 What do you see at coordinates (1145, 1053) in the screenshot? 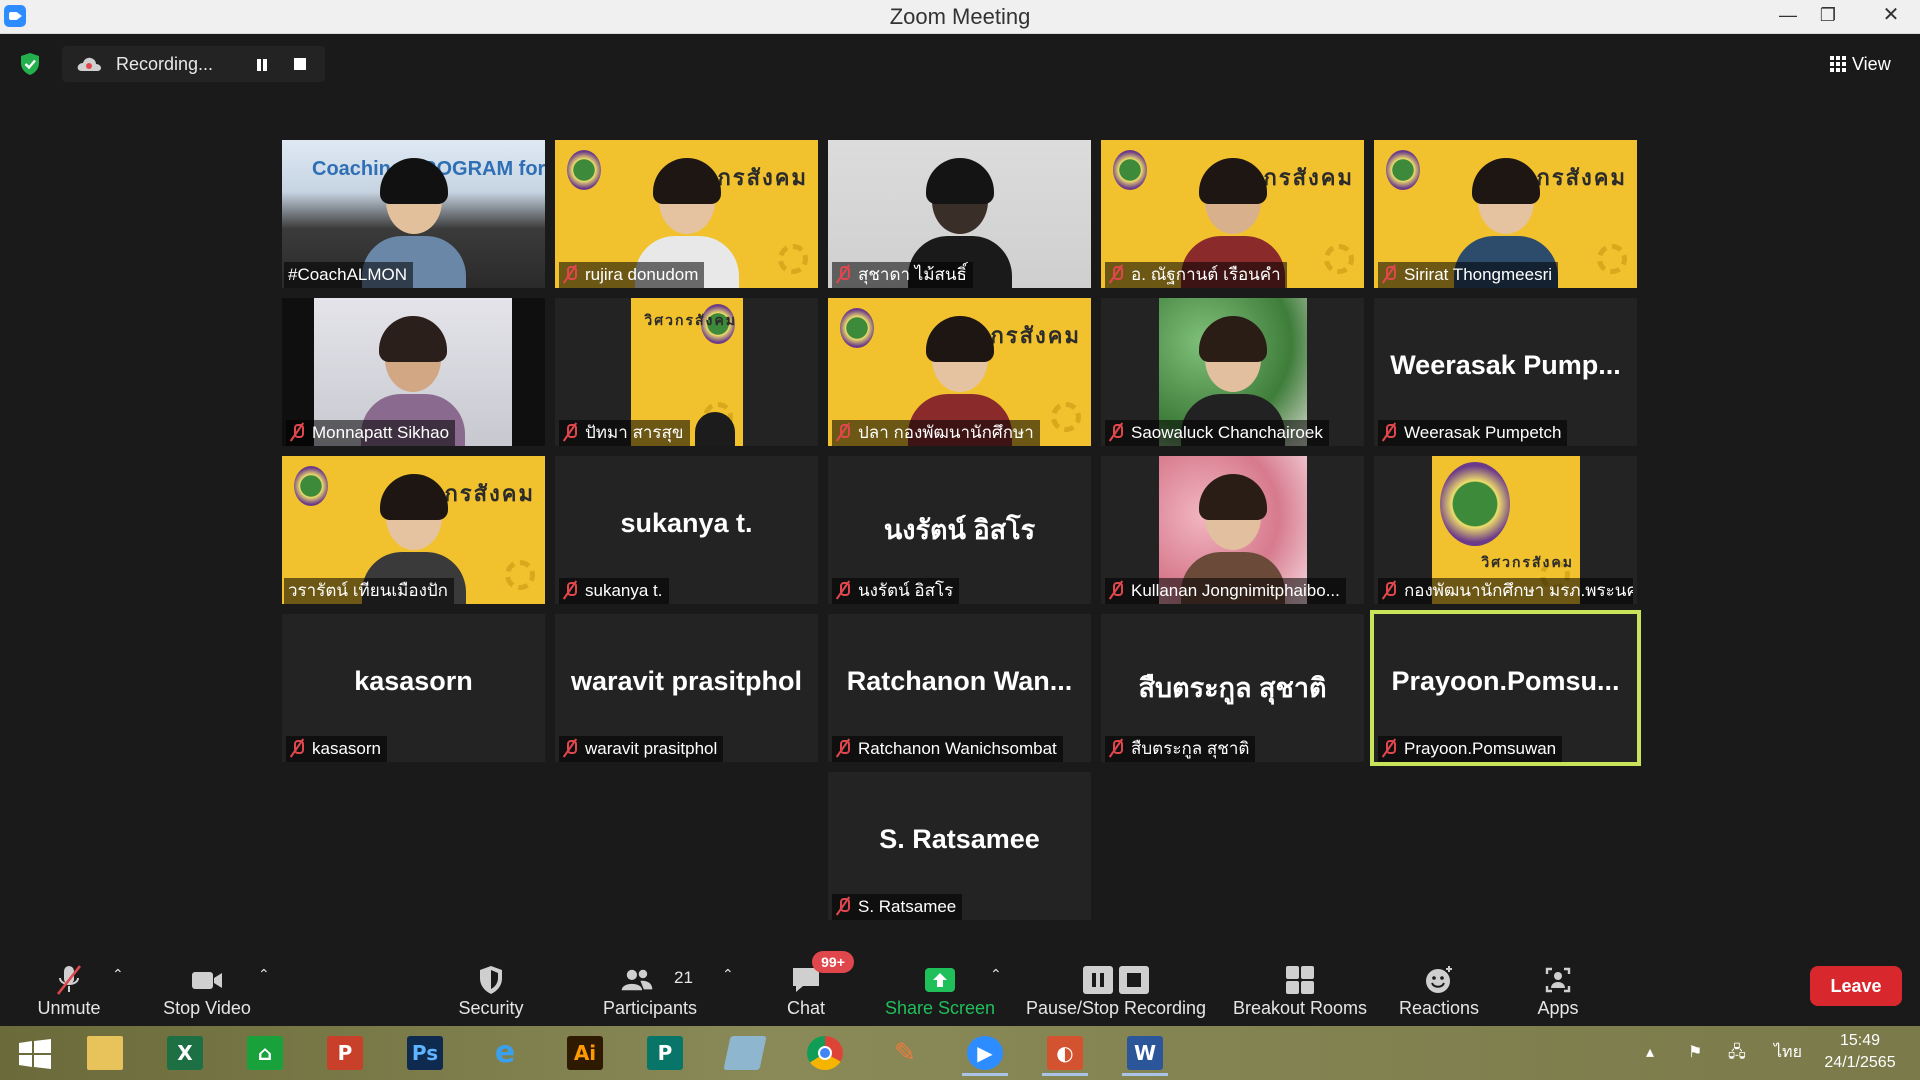
I see `word-taskbar-icon: W` at bounding box center [1145, 1053].